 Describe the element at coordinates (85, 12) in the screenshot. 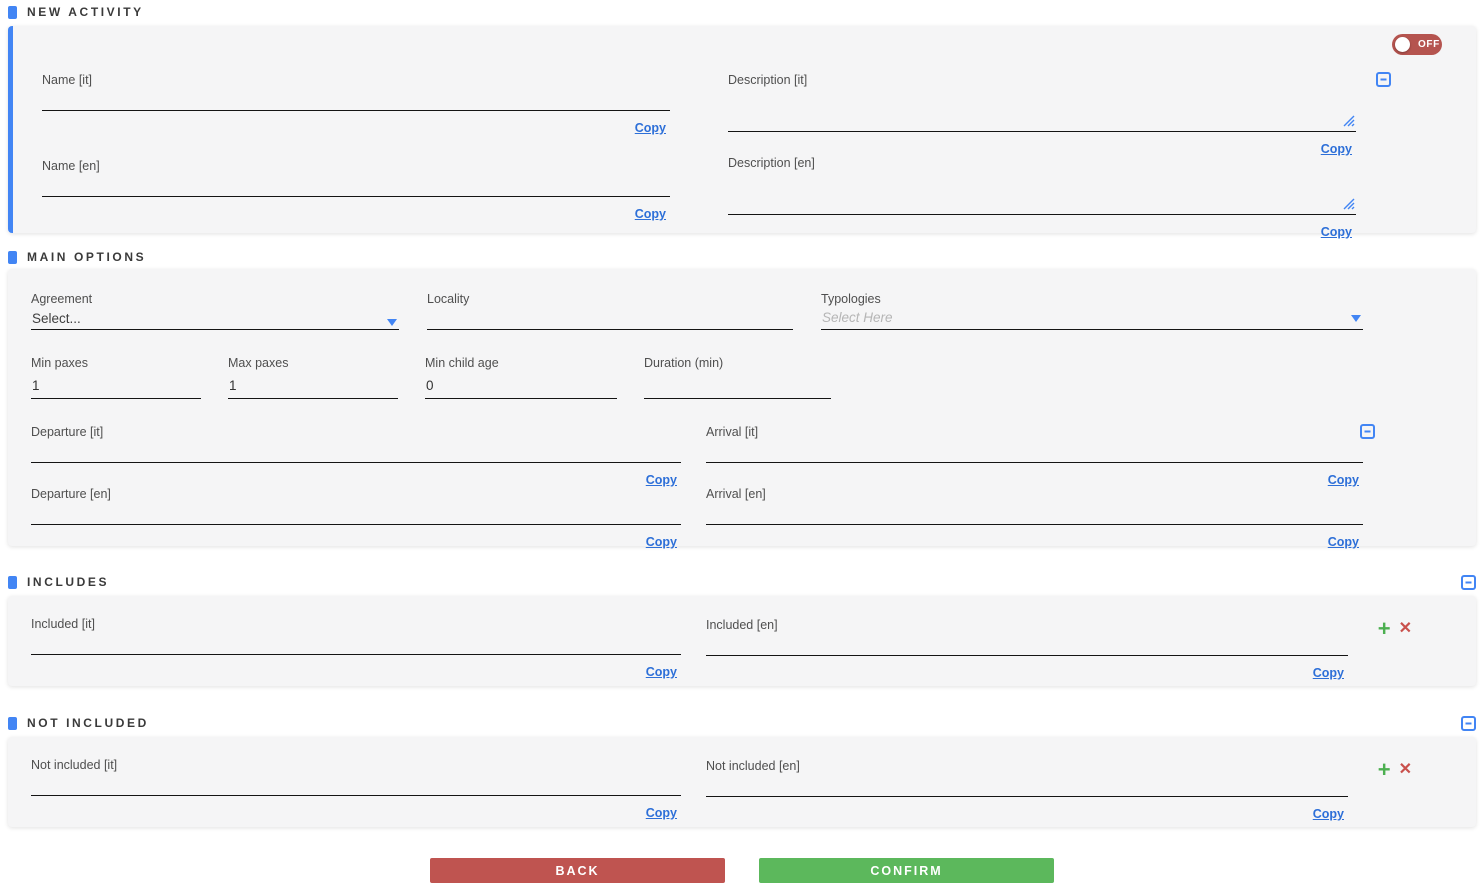

I see `section-title-new-activity: NEW ACTIVITY` at that location.